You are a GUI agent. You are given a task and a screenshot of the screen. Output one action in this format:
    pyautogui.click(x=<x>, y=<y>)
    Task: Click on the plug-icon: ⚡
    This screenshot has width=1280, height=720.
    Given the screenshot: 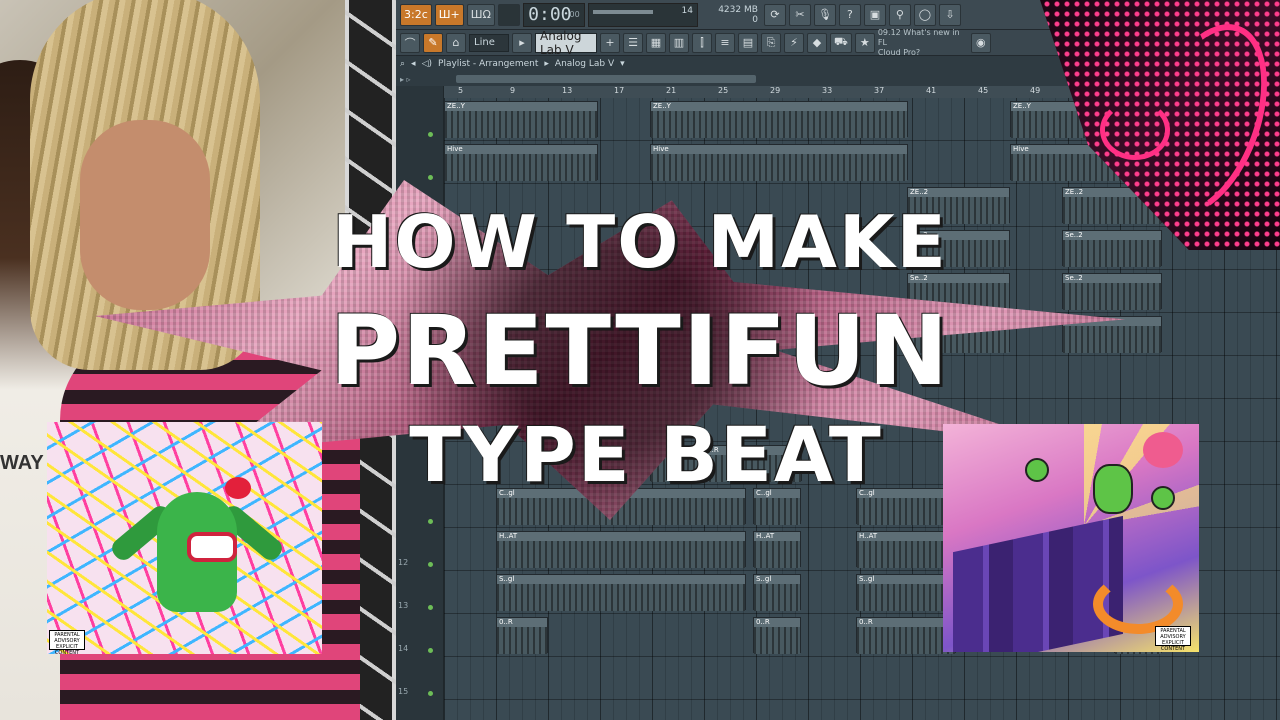 What is the action you would take?
    pyautogui.click(x=794, y=42)
    